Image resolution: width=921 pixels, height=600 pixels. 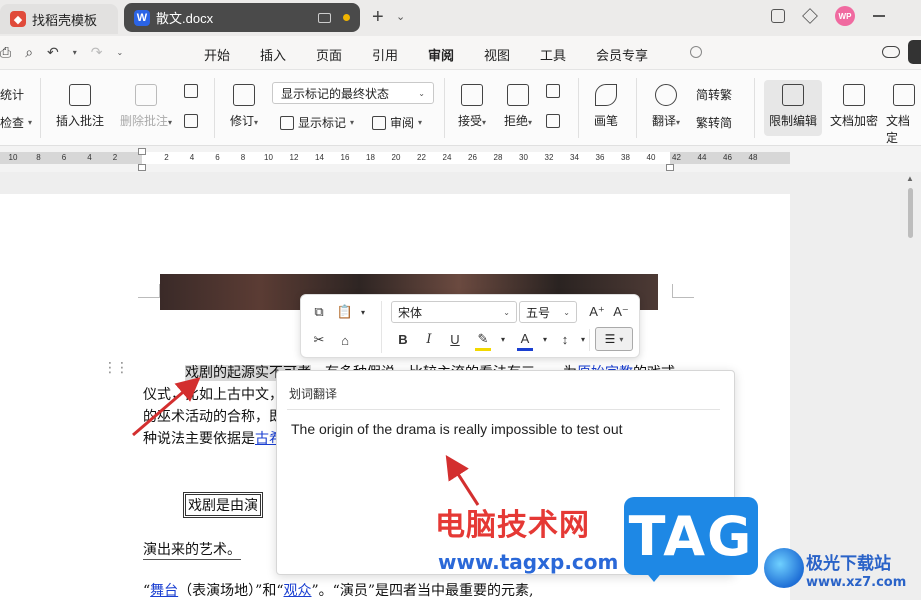 What do you see at coordinates (545, 339) in the screenshot?
I see `font-color-chevron-icon: ▾` at bounding box center [545, 339].